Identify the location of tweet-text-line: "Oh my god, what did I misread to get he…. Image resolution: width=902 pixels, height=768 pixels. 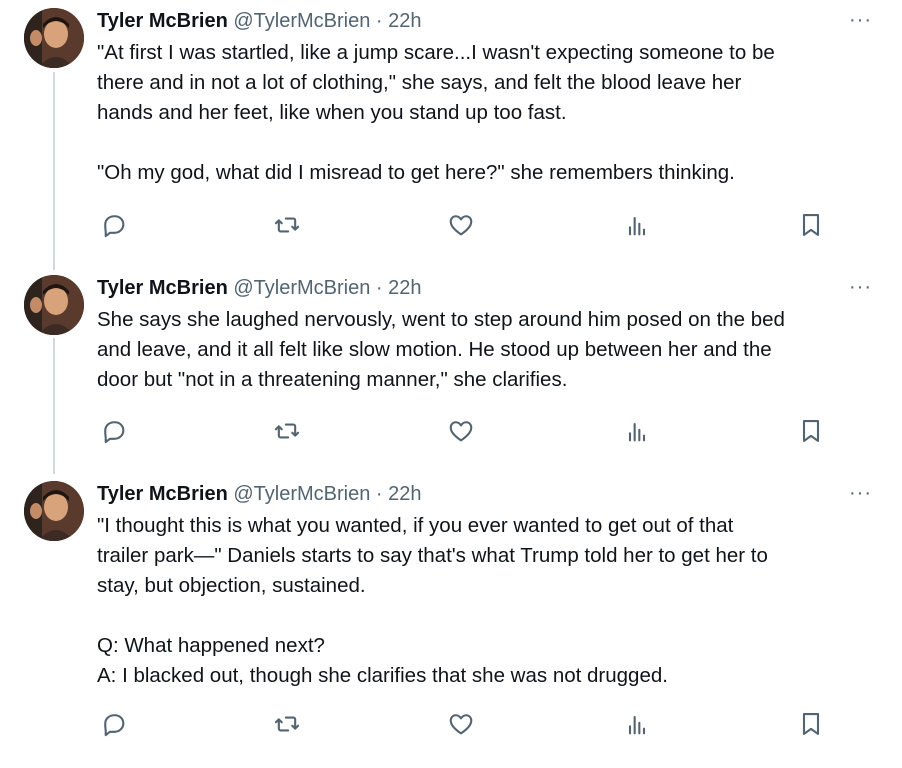
(416, 172).